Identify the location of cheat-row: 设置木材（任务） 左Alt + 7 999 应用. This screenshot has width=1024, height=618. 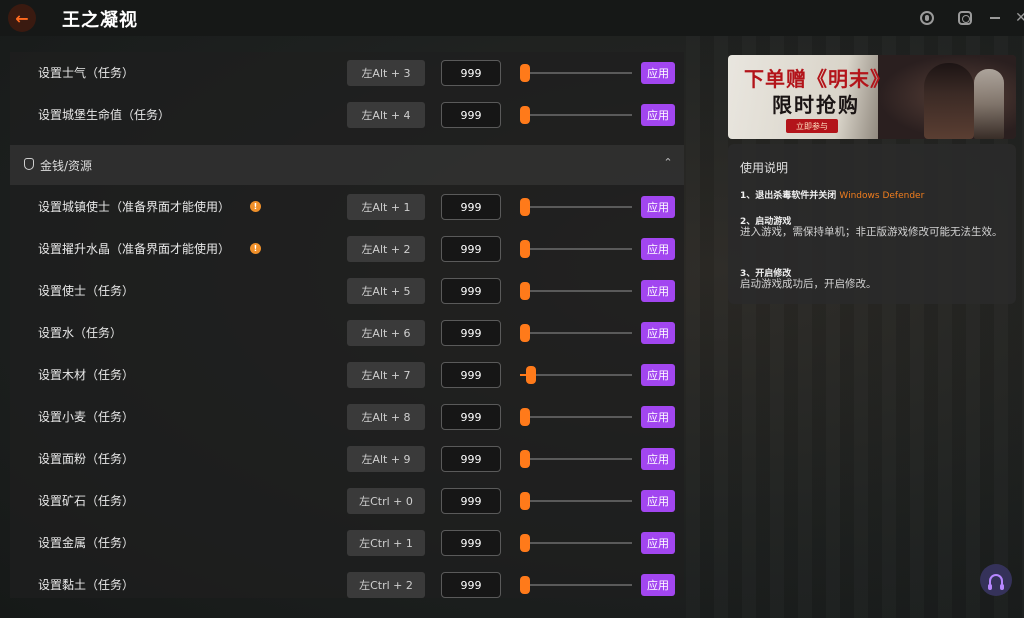
(347, 375).